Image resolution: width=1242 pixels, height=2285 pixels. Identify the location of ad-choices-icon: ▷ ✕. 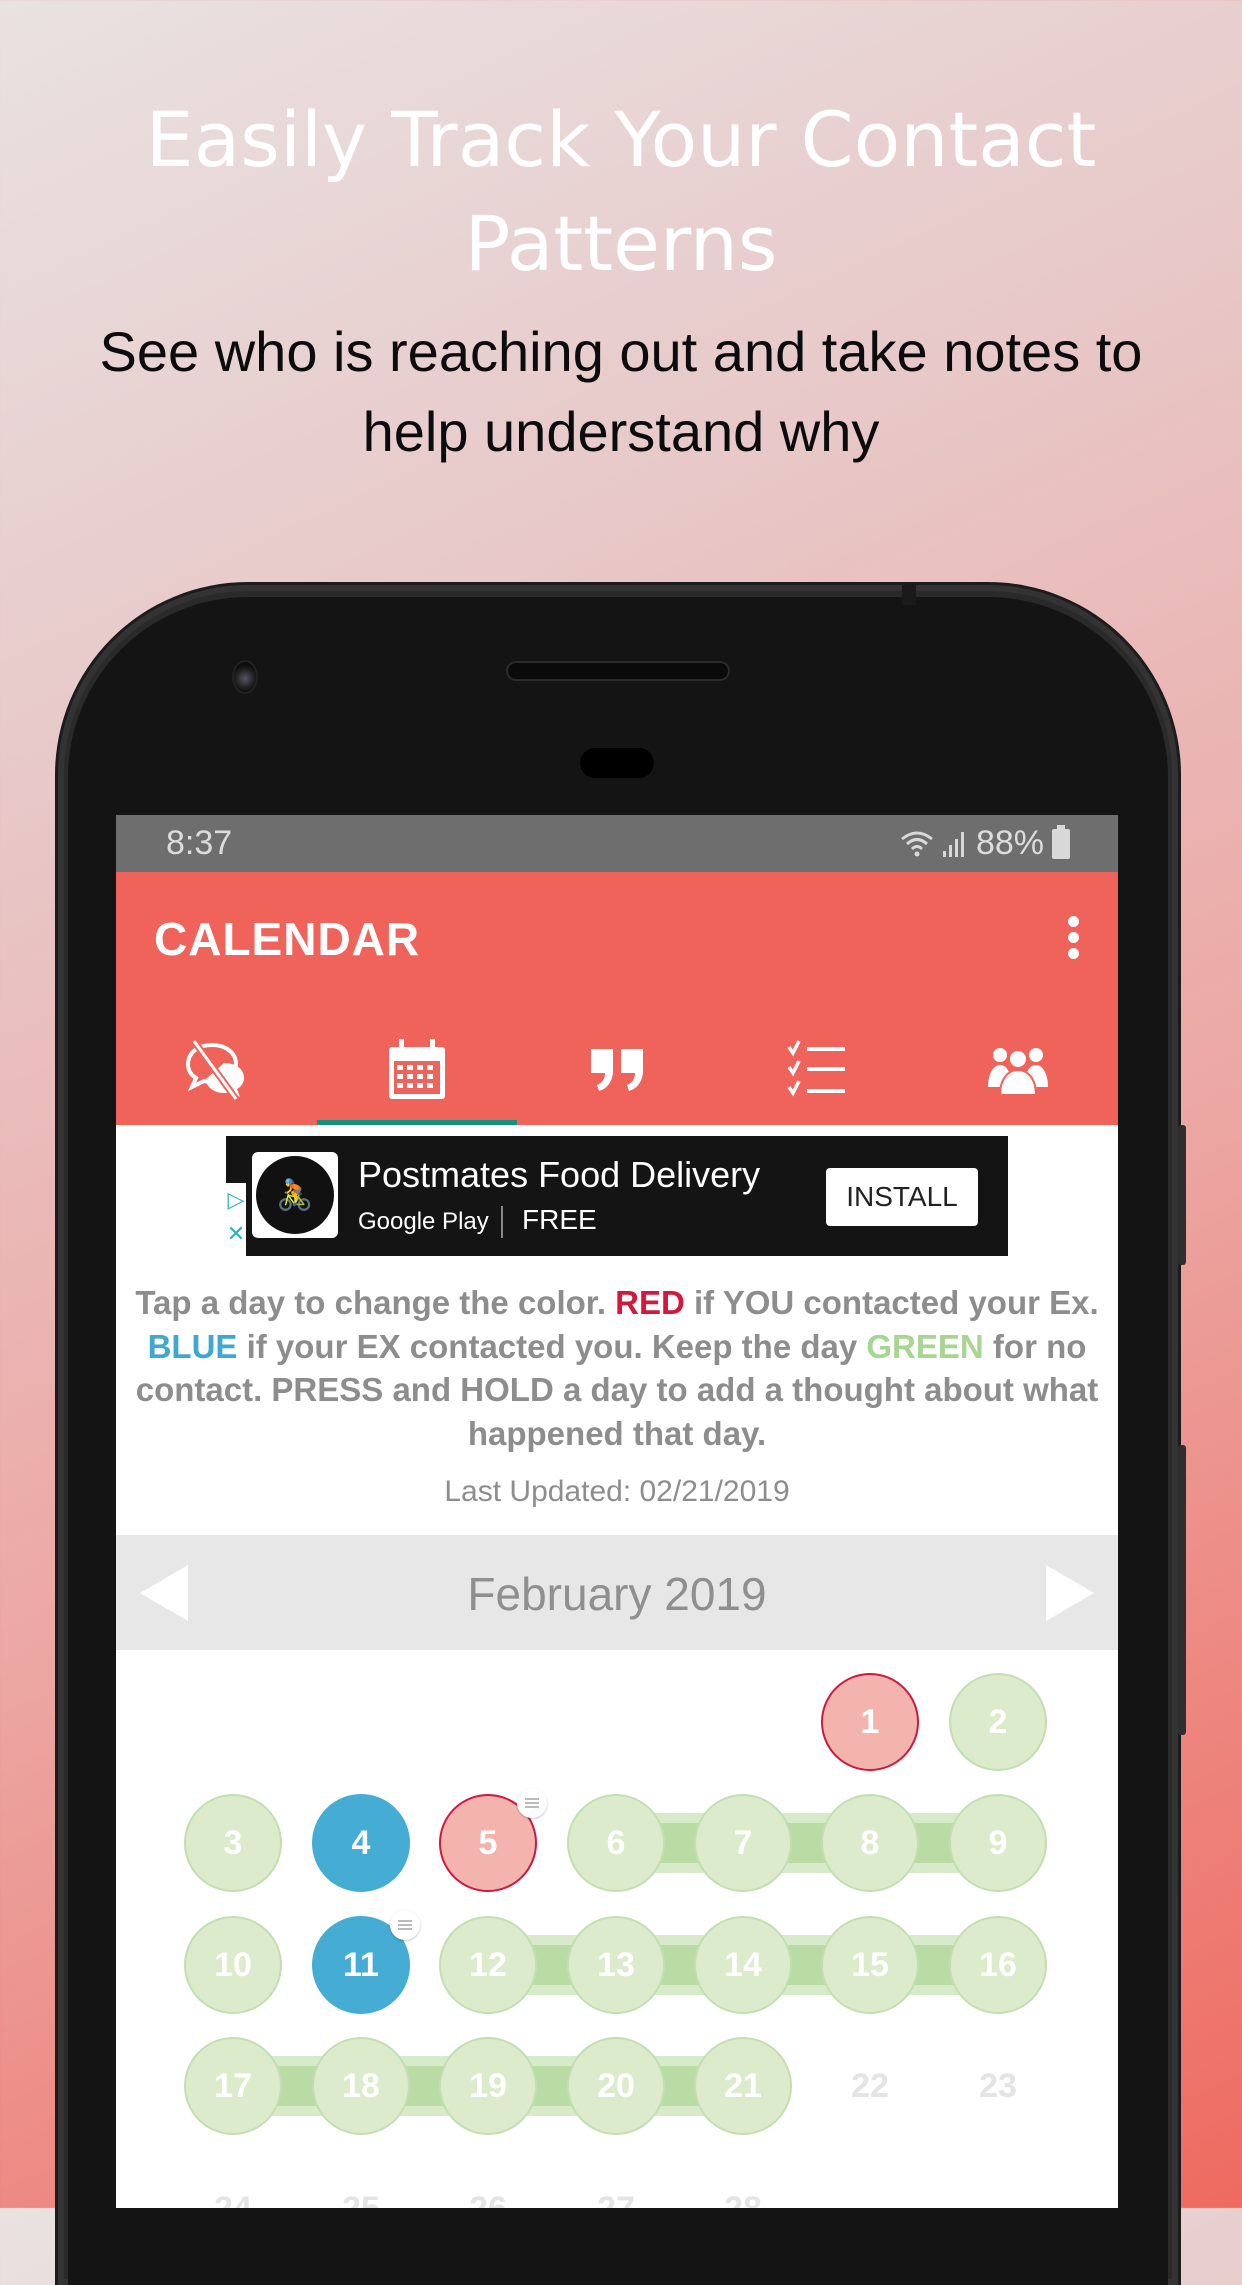
(236, 1219).